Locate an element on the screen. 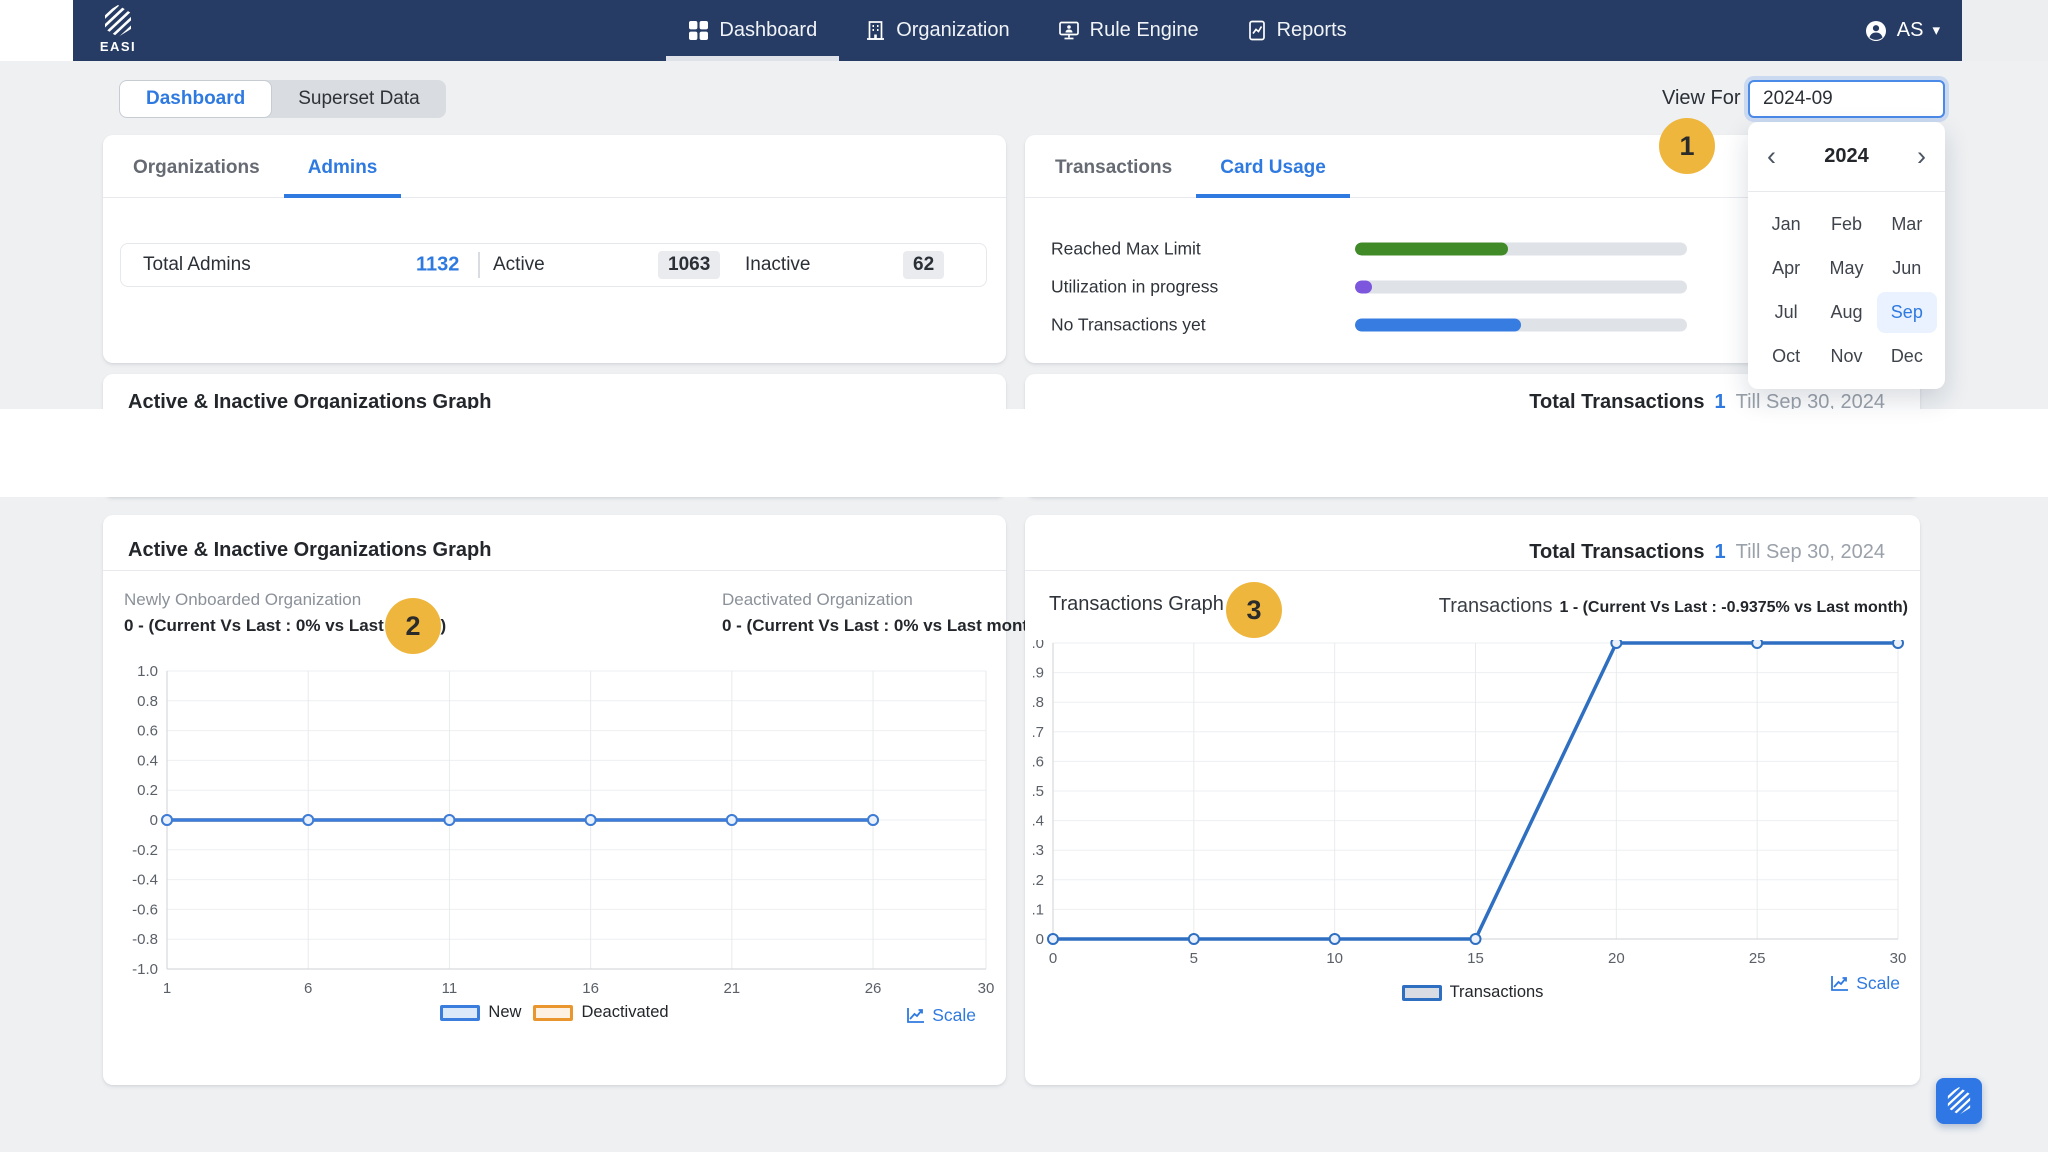  svg-text: -0.8 is located at coordinates (145, 939).